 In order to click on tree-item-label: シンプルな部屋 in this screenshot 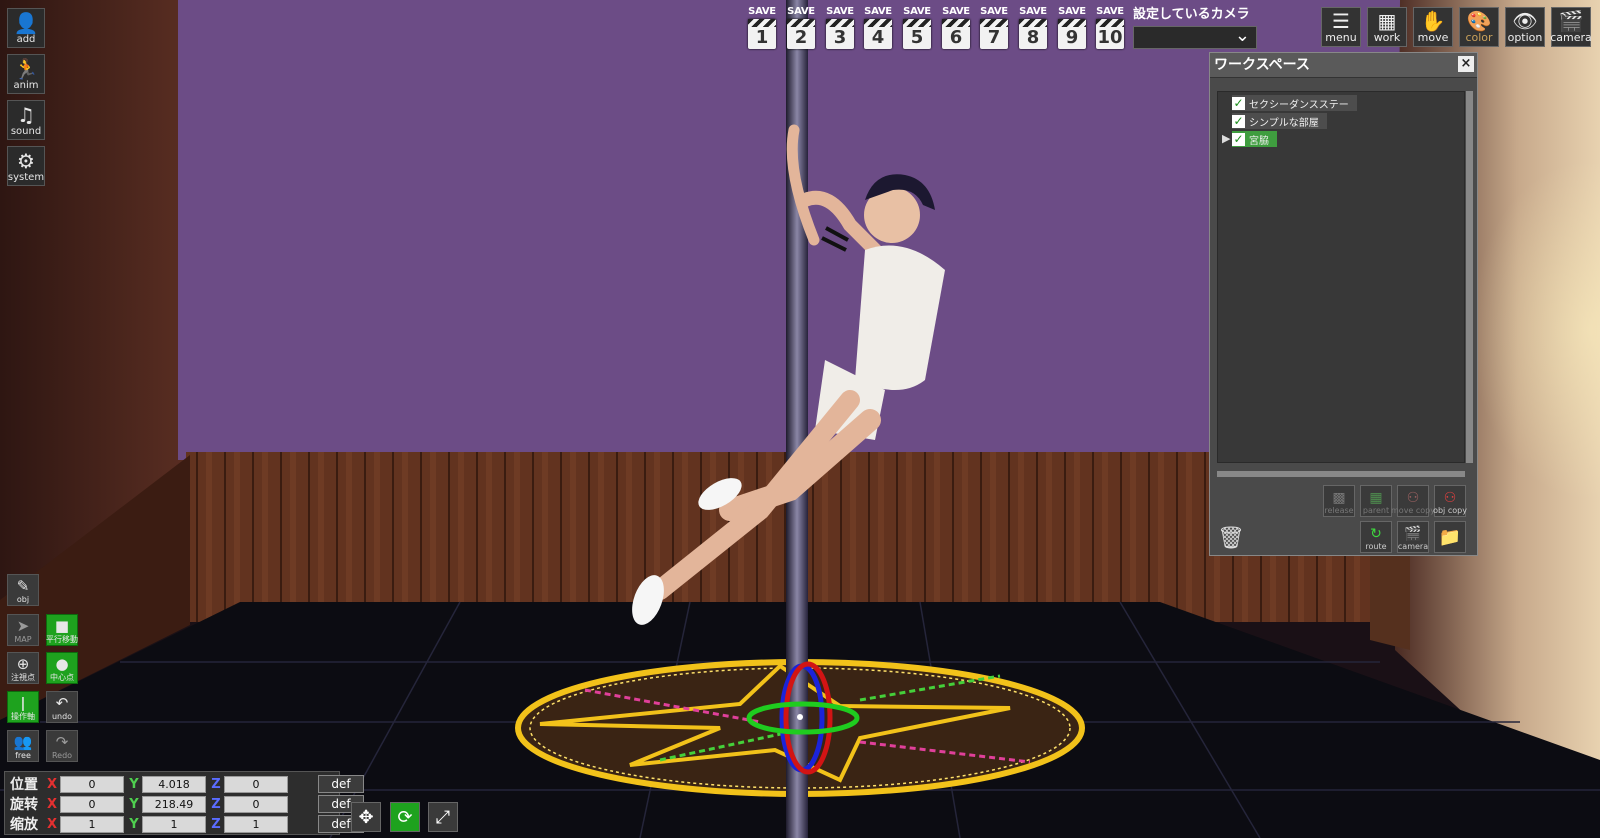, I will do `click(1284, 123)`.